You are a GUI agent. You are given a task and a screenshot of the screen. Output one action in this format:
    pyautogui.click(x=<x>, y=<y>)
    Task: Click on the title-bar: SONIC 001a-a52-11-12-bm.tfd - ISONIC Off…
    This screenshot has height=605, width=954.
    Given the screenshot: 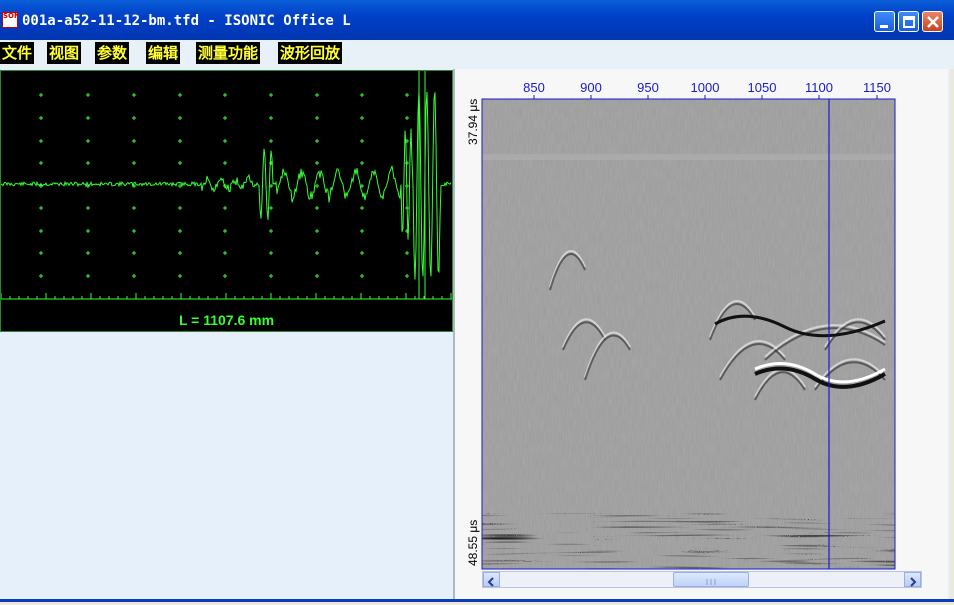 What is the action you would take?
    pyautogui.click(x=477, y=20)
    